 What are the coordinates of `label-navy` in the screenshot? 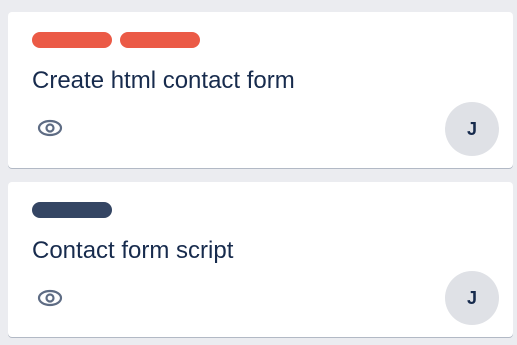 It's located at (72, 210).